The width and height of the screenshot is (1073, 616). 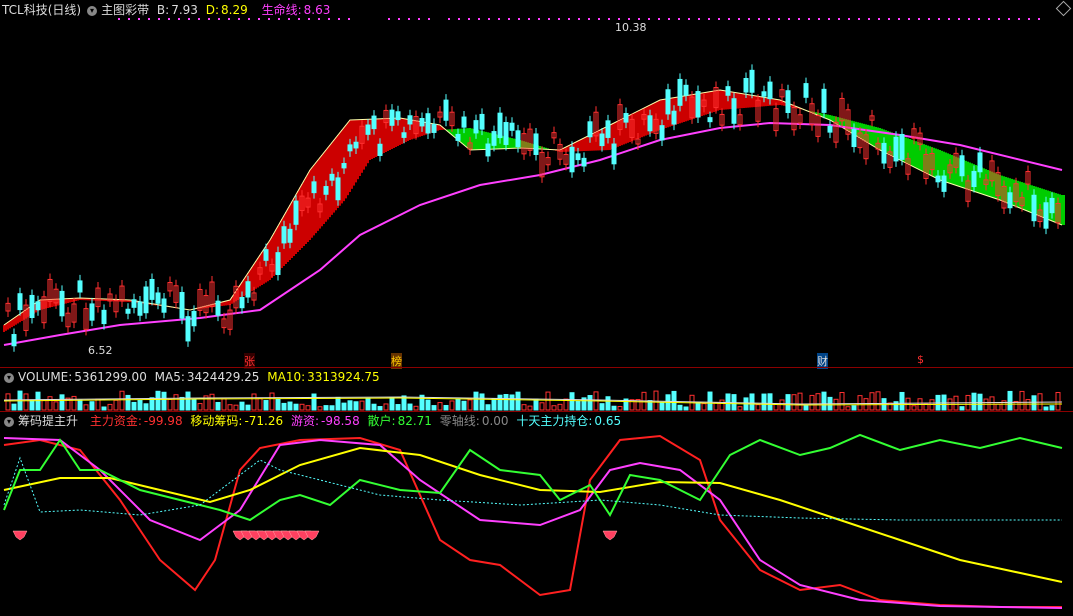 I want to click on chips-title: 筹码提主升, so click(x=48, y=421).